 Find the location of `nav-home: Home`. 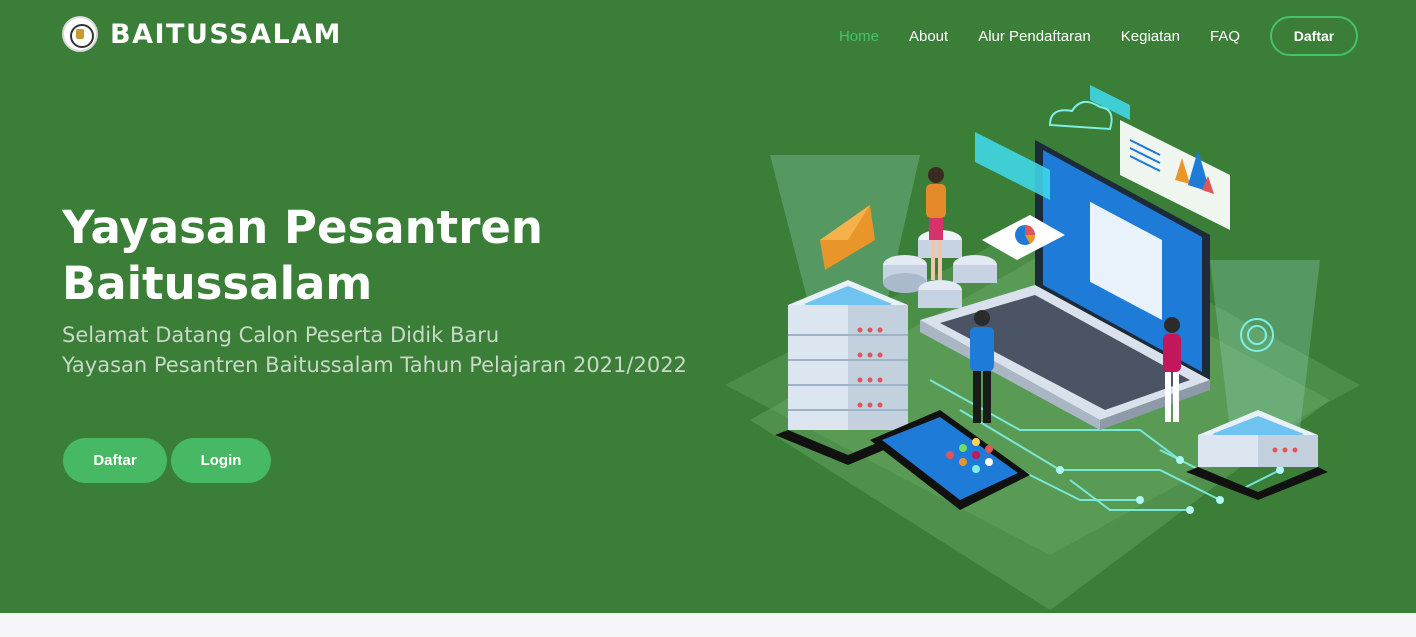

nav-home: Home is located at coordinates (859, 36).